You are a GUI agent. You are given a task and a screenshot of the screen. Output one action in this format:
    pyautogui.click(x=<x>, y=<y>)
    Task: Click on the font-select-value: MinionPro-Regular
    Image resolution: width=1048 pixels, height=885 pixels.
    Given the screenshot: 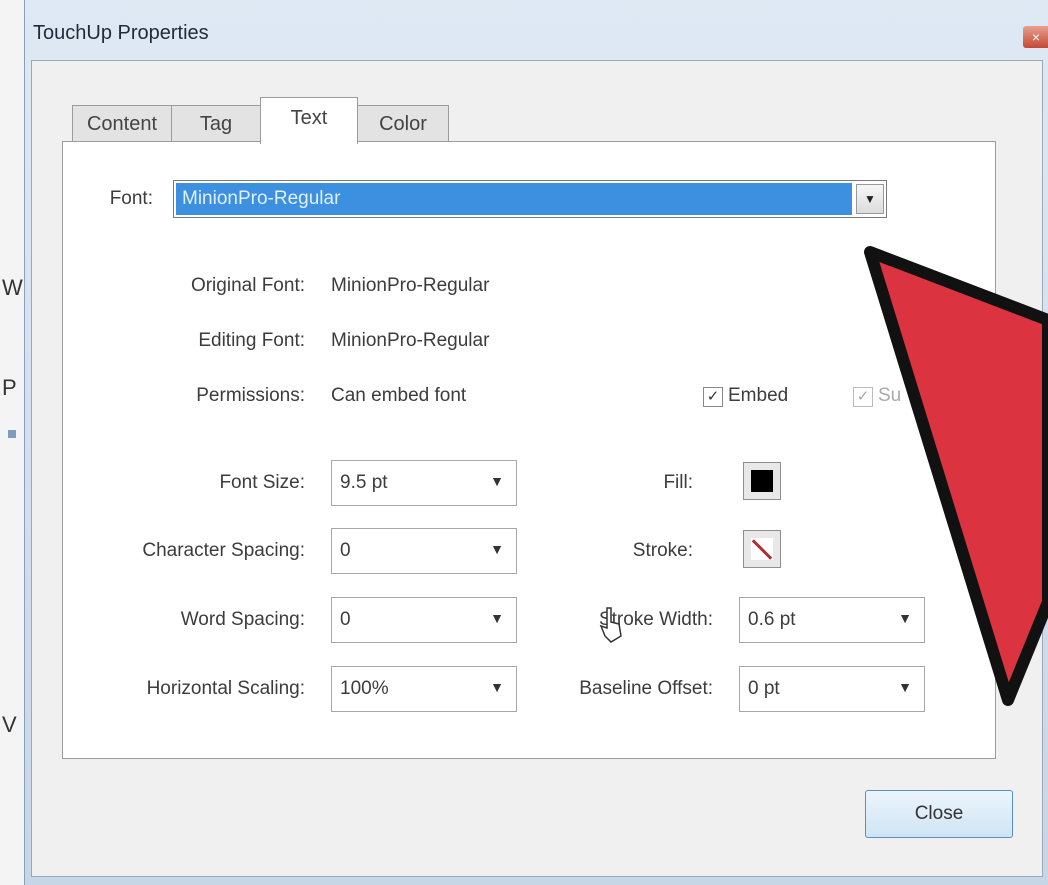 What is the action you would take?
    pyautogui.click(x=514, y=199)
    